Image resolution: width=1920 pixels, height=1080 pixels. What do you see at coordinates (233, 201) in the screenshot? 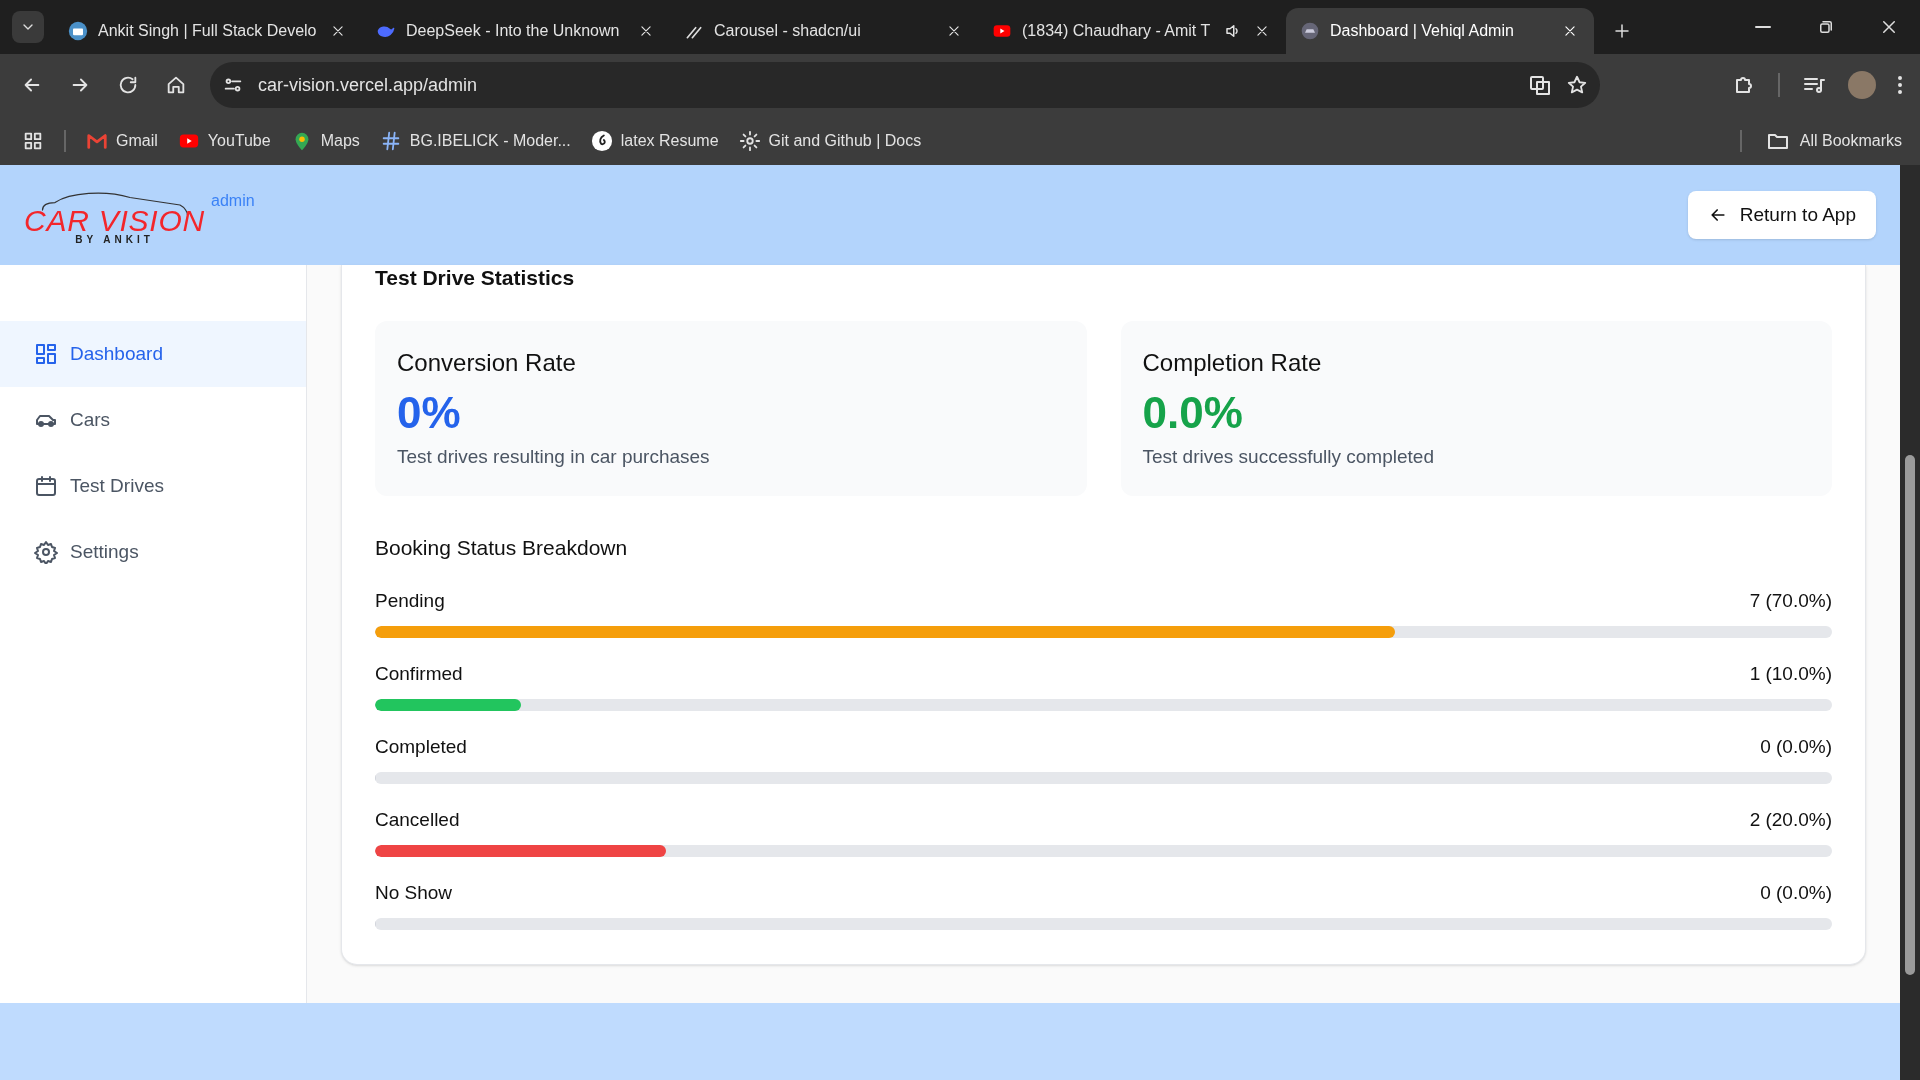
I see `admin-label: admin` at bounding box center [233, 201].